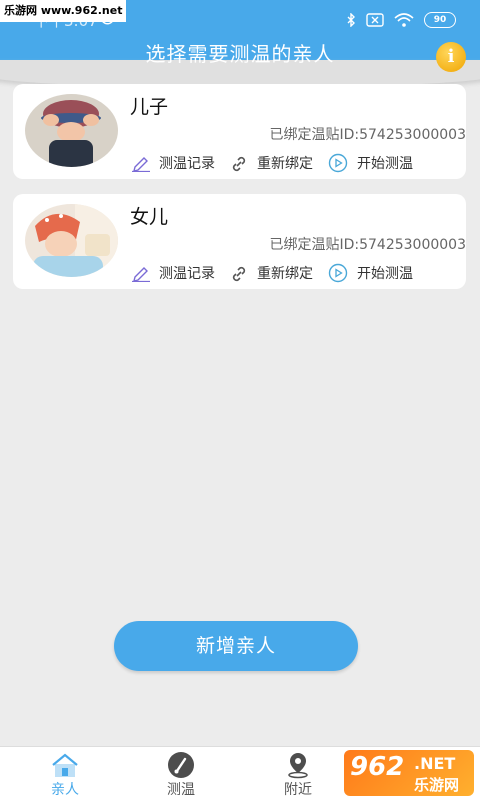 The width and height of the screenshot is (480, 801). What do you see at coordinates (377, 767) in the screenshot?
I see `logo-number: 962` at bounding box center [377, 767].